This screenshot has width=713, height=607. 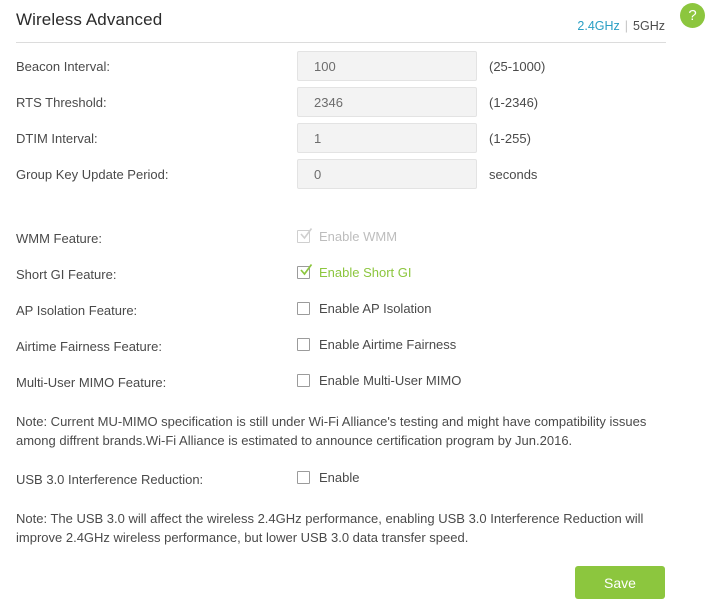 I want to click on row-beacon-interval: Beacon Interval: (25-1000), so click(x=356, y=69).